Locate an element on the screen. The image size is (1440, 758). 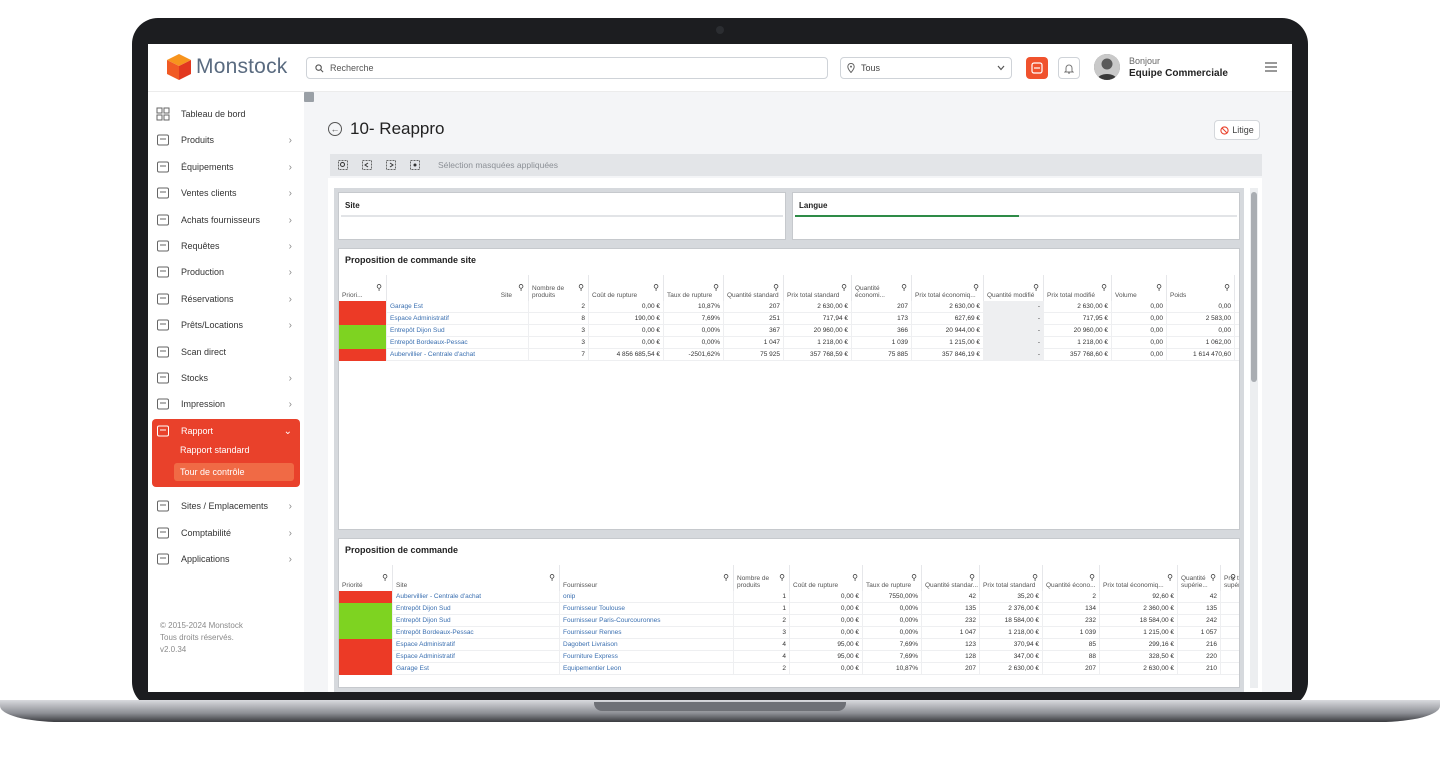
sidebar-item-stocks: Stocks › is located at coordinates (226, 378).